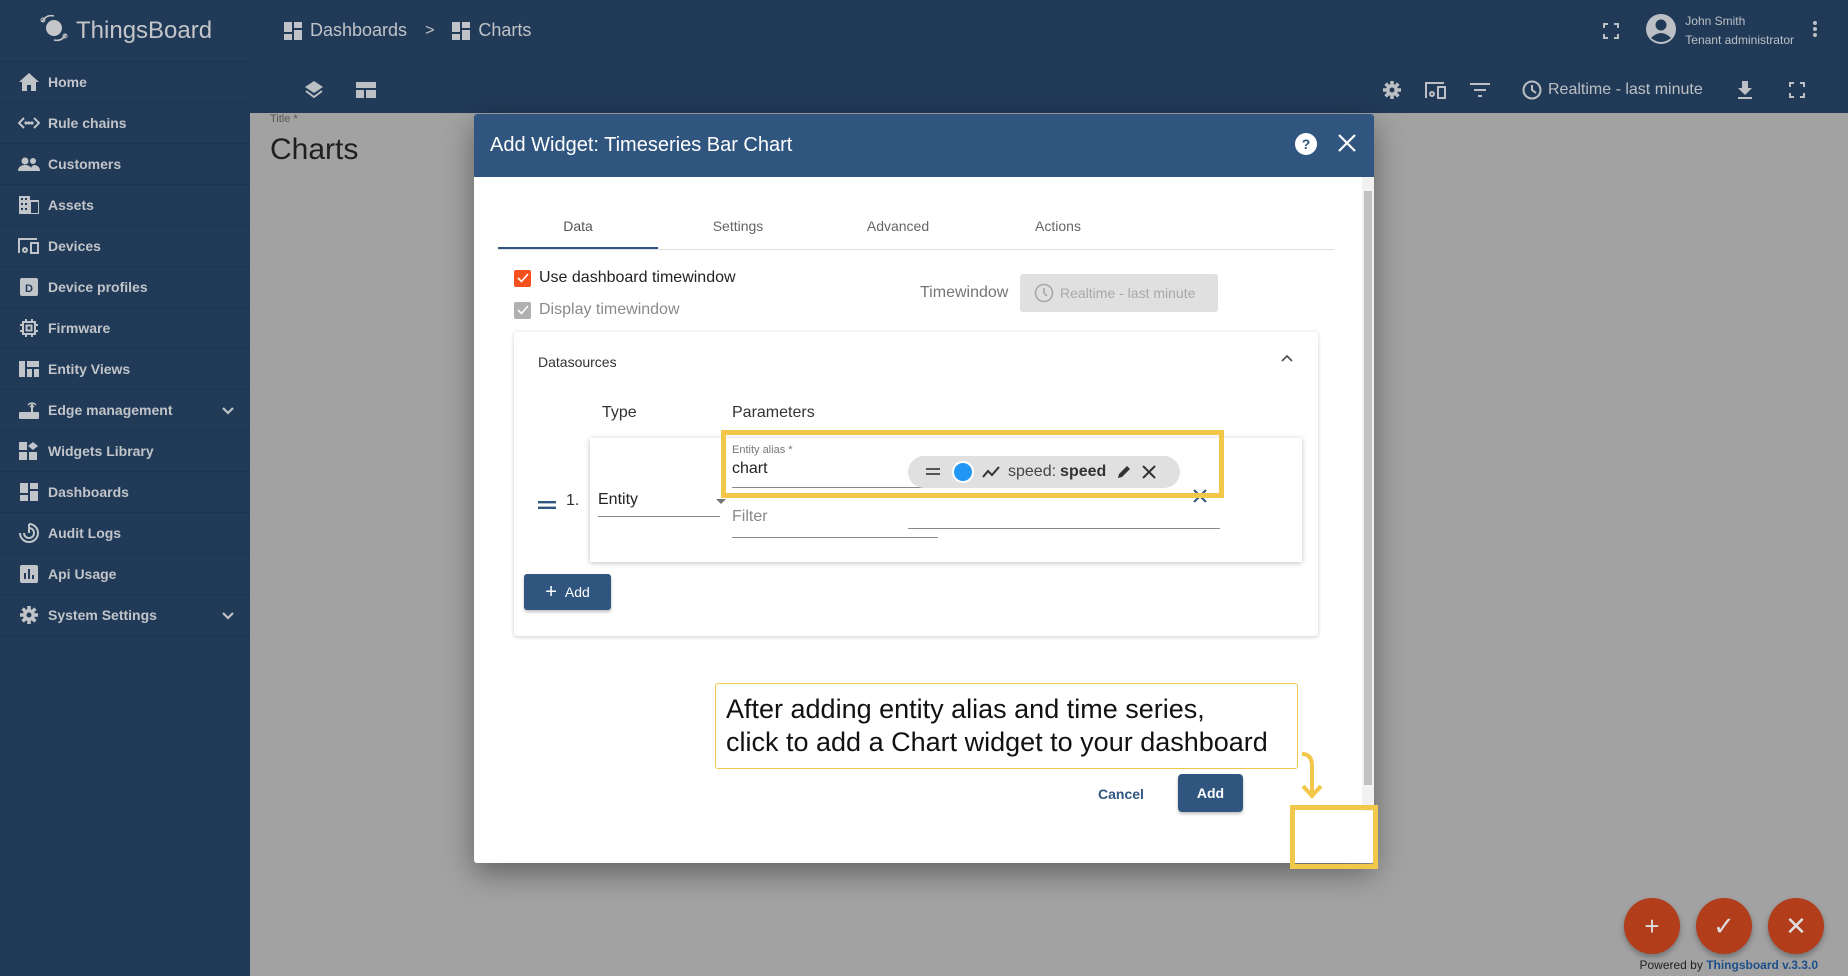  What do you see at coordinates (898, 226) in the screenshot?
I see `tab-advanced: Advanced` at bounding box center [898, 226].